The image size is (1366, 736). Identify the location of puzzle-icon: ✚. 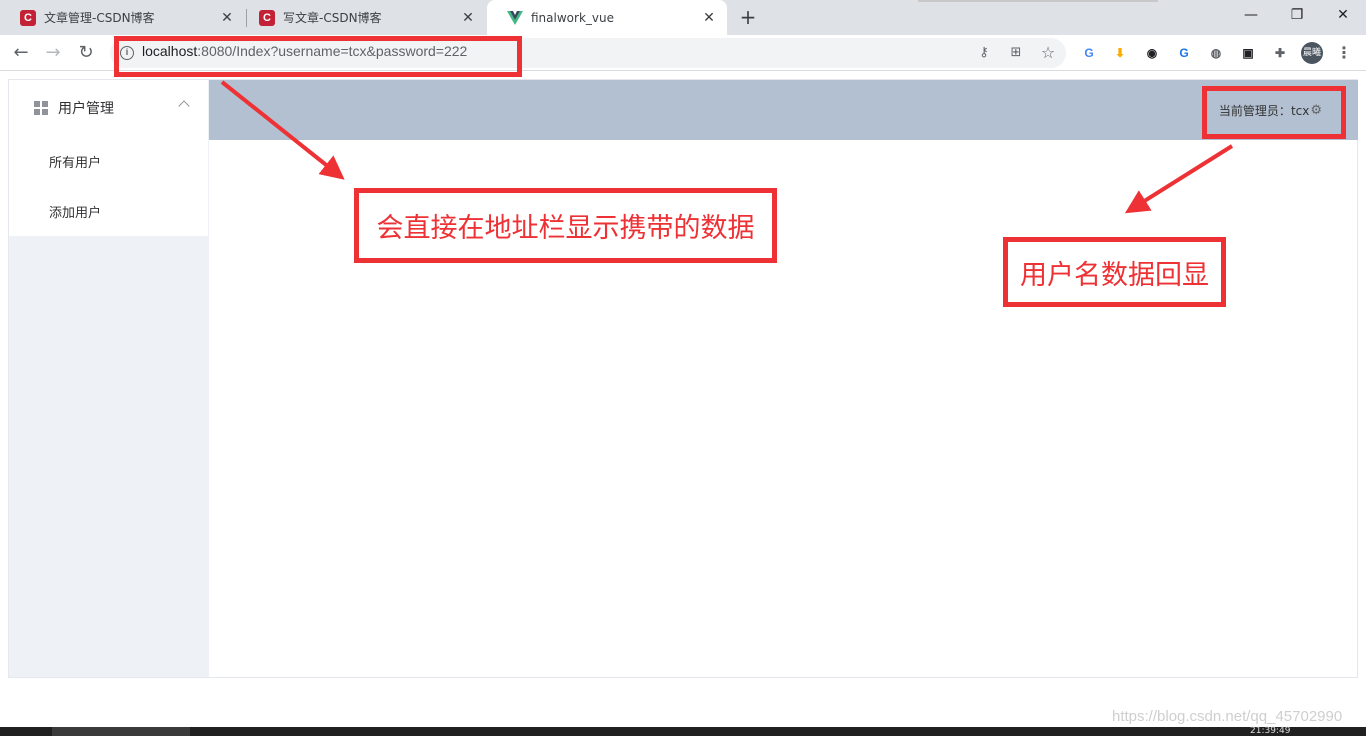
(1280, 53).